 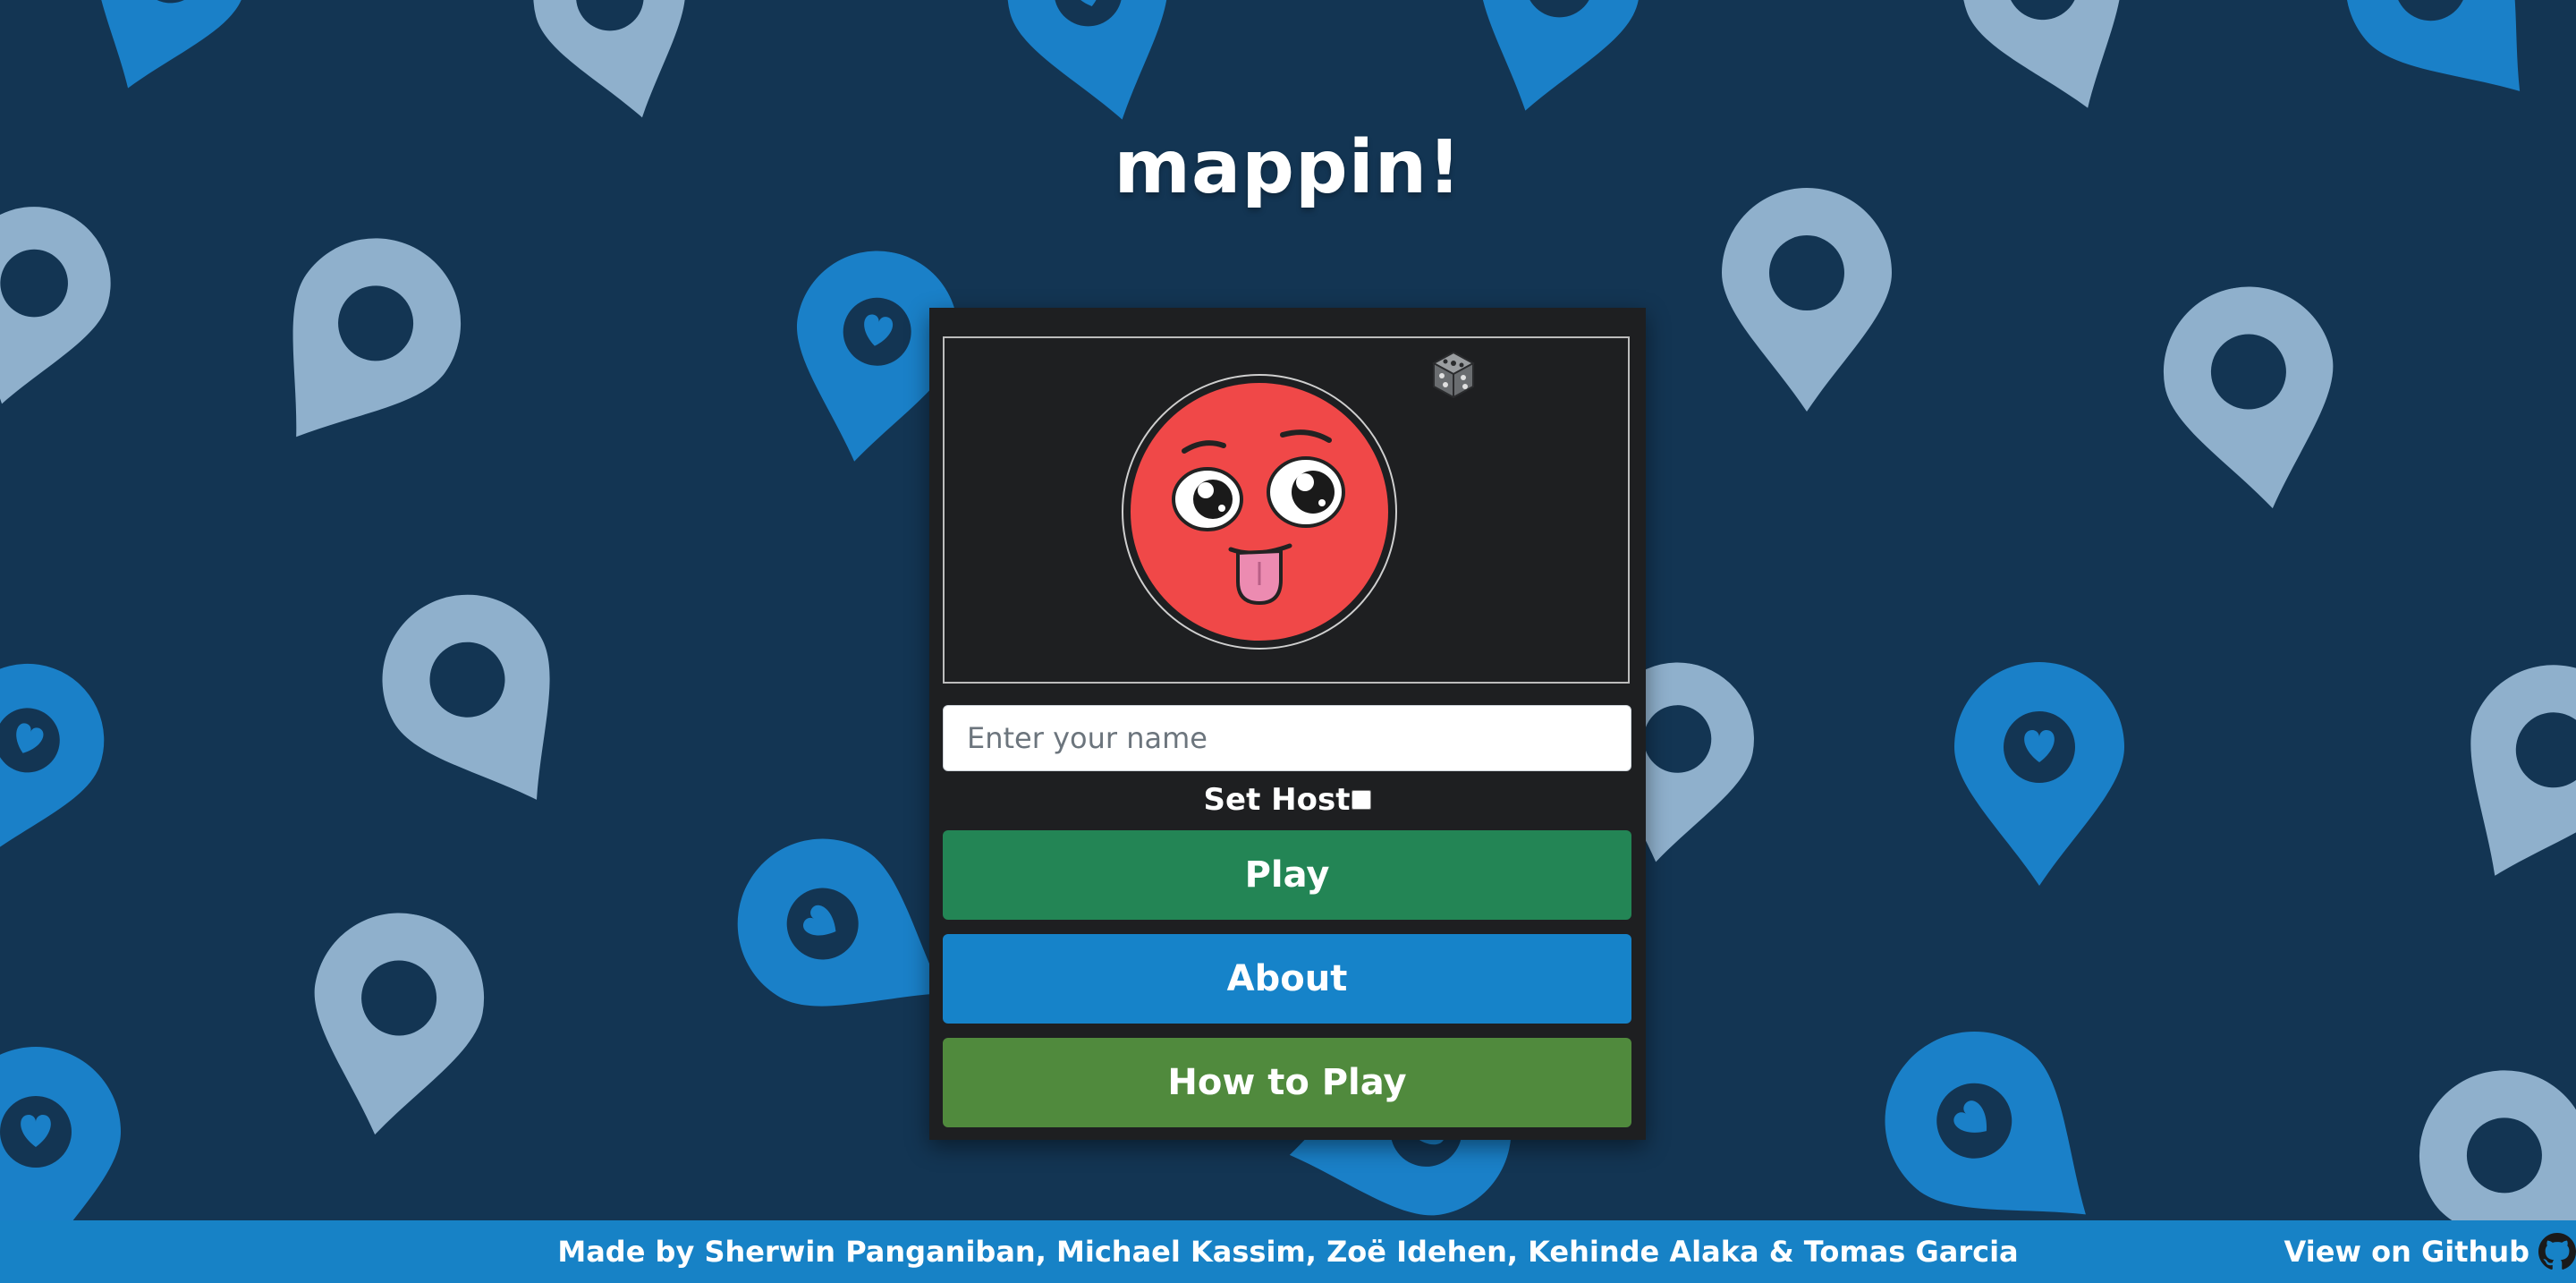 I want to click on how-to-play-button: How to Play, so click(x=1287, y=1082).